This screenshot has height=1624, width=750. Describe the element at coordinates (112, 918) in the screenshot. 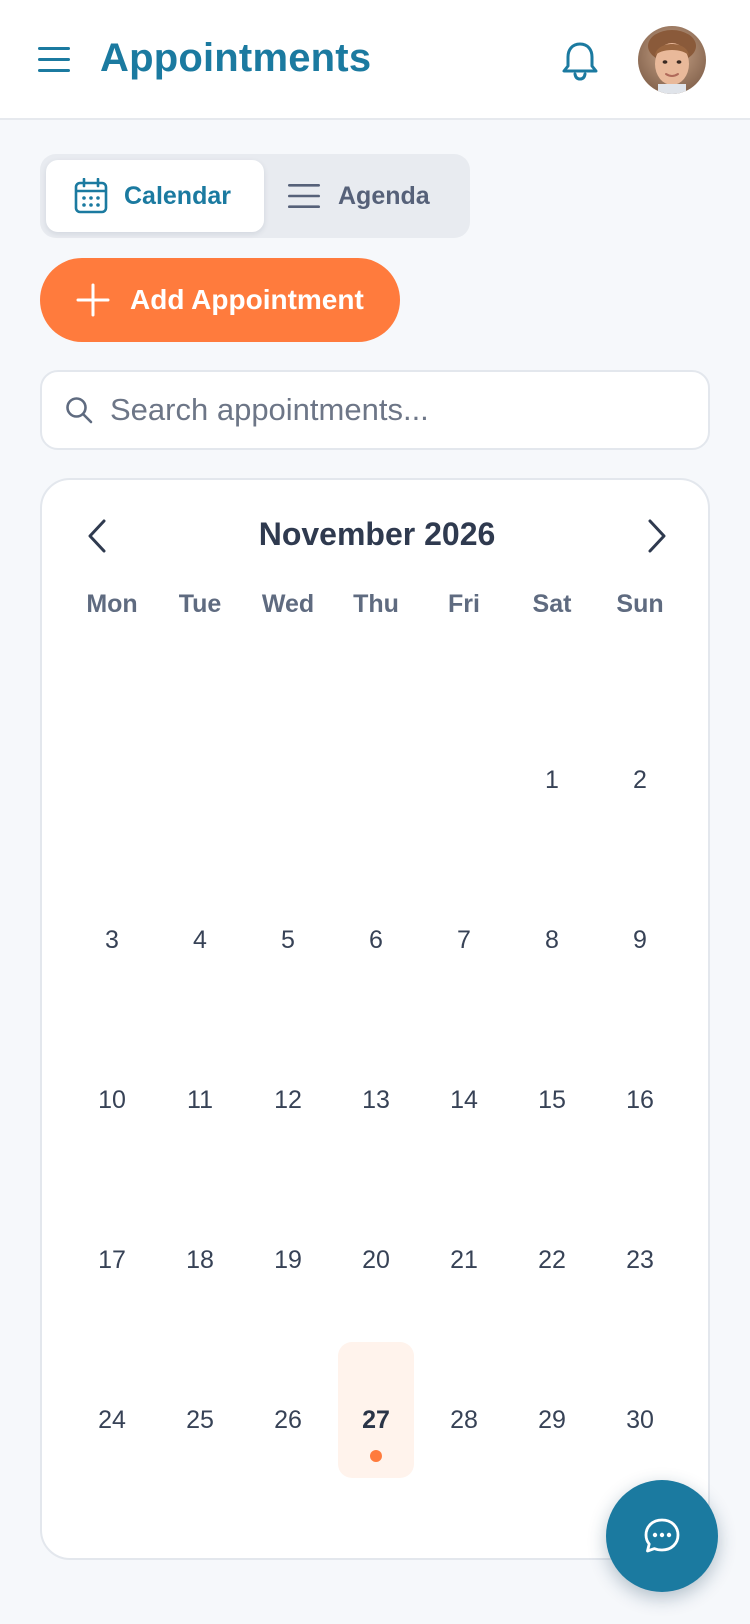

I see `calendar-day: 3` at that location.